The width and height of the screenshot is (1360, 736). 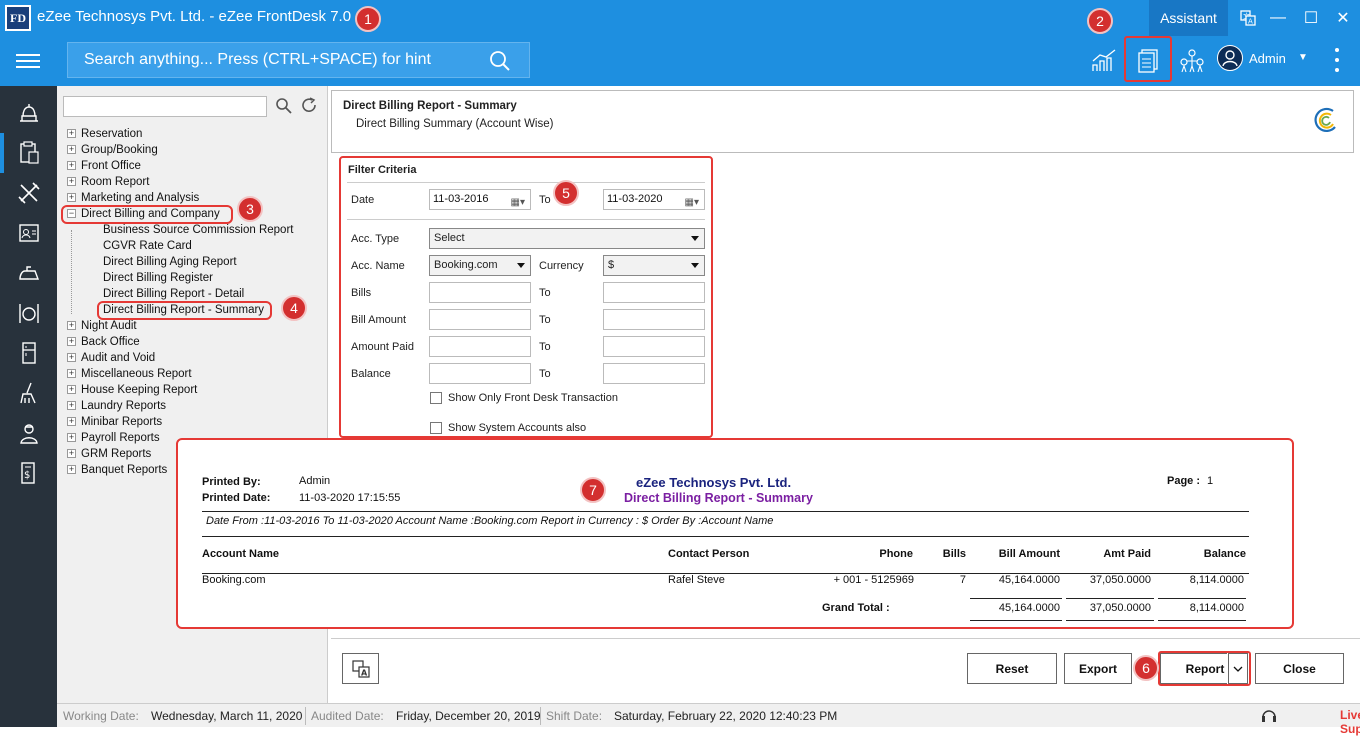 I want to click on id-card-icon, so click(x=28, y=233).